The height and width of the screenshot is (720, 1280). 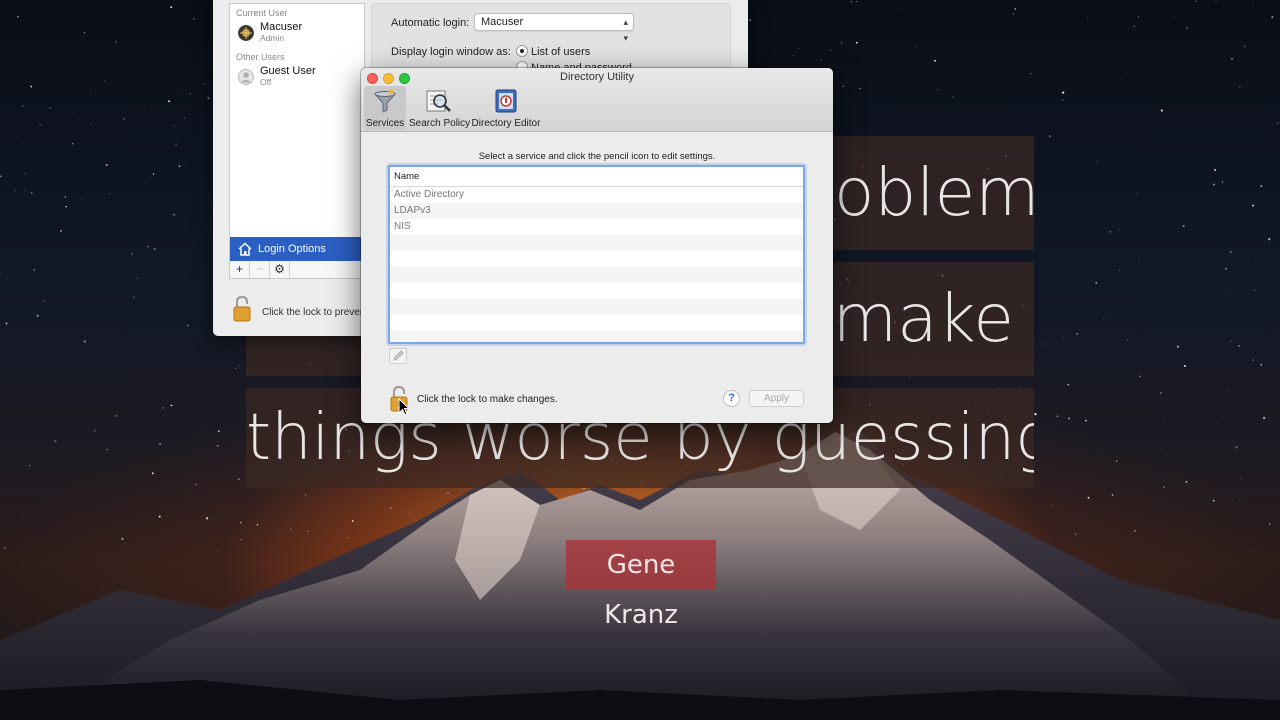 What do you see at coordinates (288, 71) in the screenshot?
I see `user-name: Guest User` at bounding box center [288, 71].